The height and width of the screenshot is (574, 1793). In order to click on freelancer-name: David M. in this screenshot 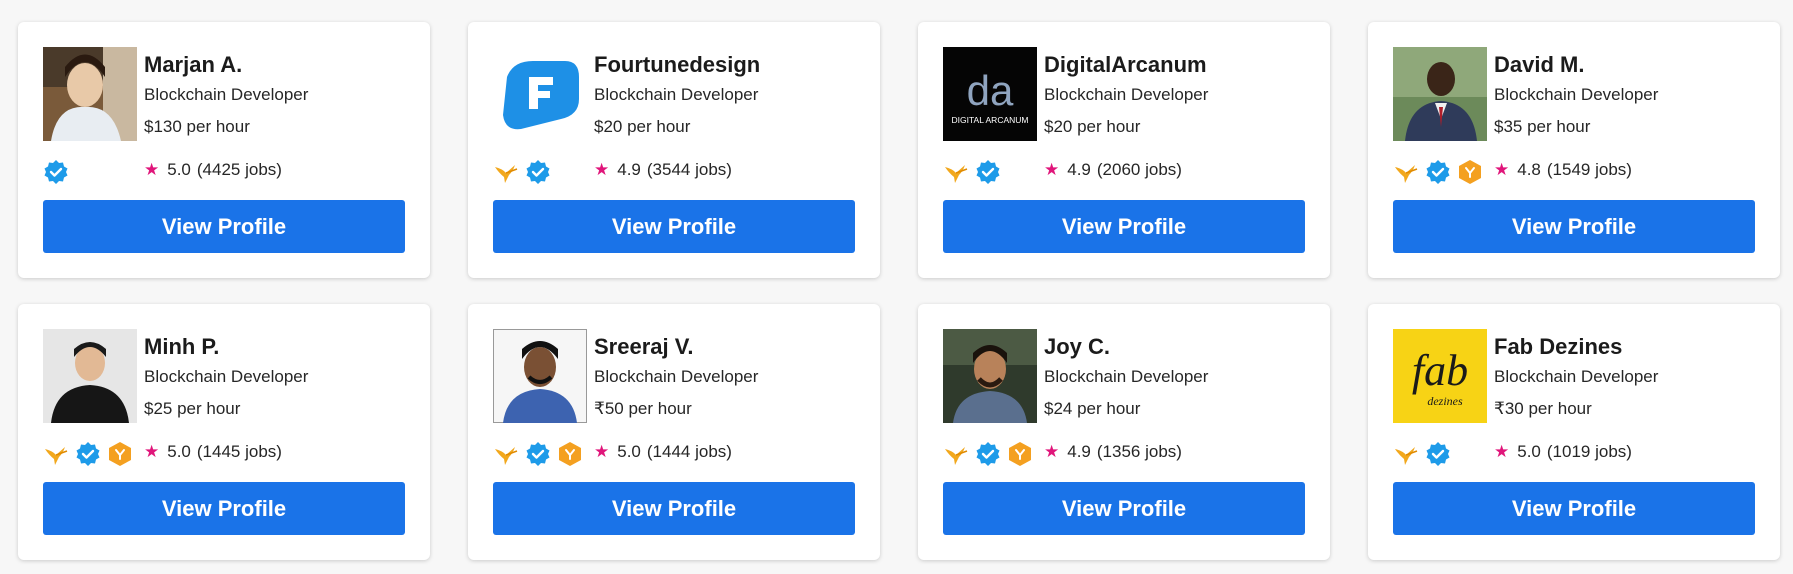, I will do `click(1539, 65)`.